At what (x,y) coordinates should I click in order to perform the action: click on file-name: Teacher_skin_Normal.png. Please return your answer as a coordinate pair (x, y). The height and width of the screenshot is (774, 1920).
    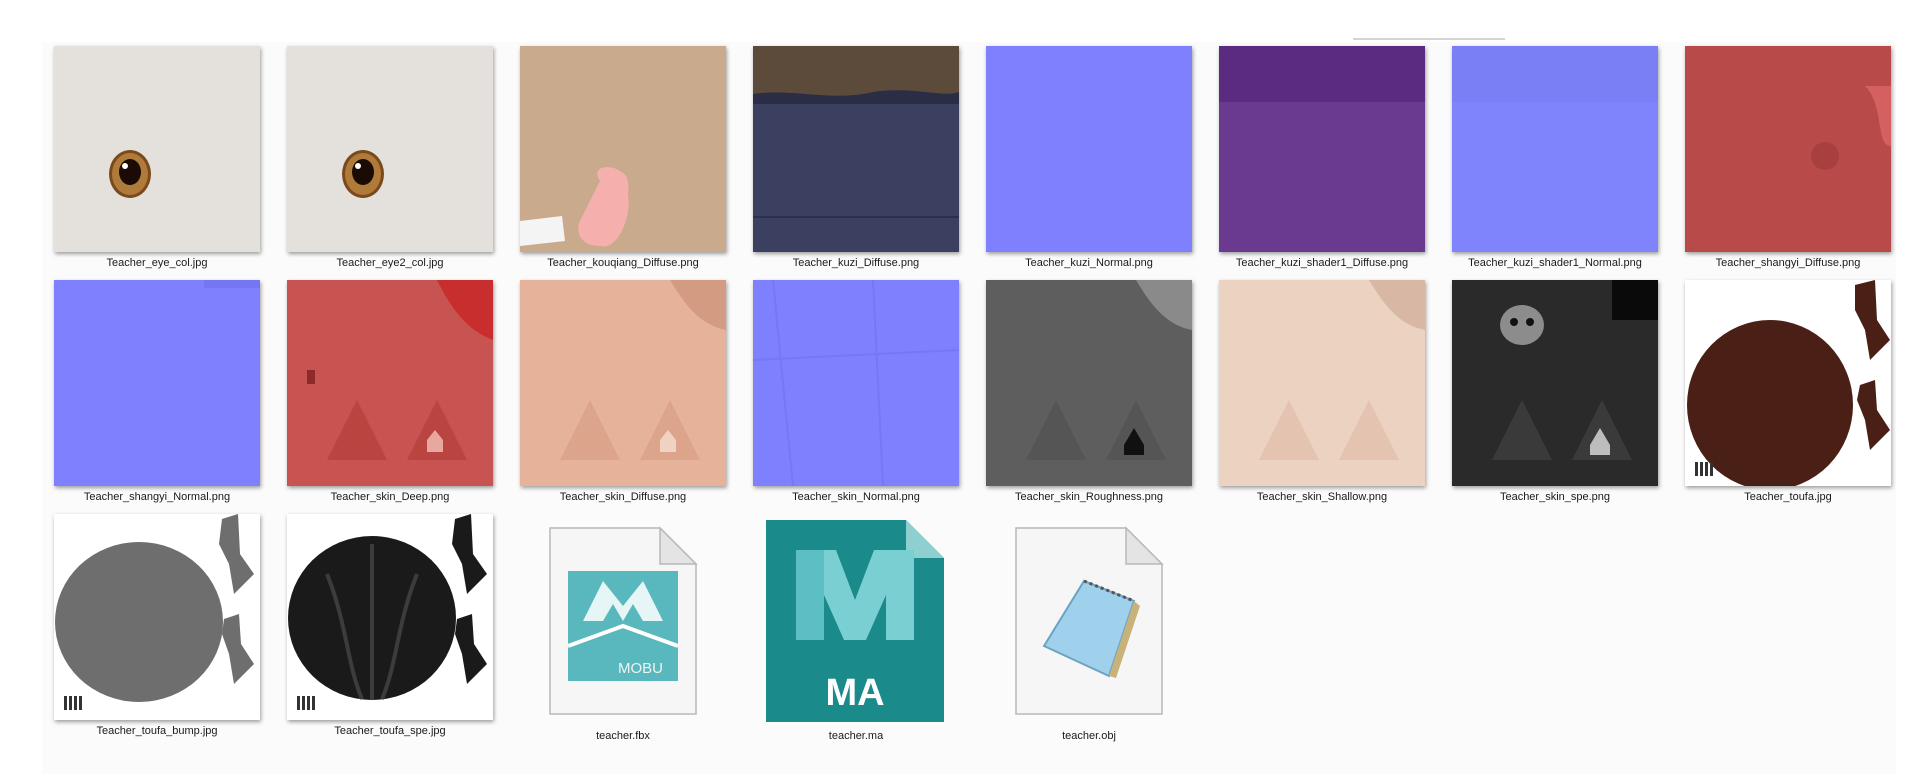
    Looking at the image, I should click on (856, 497).